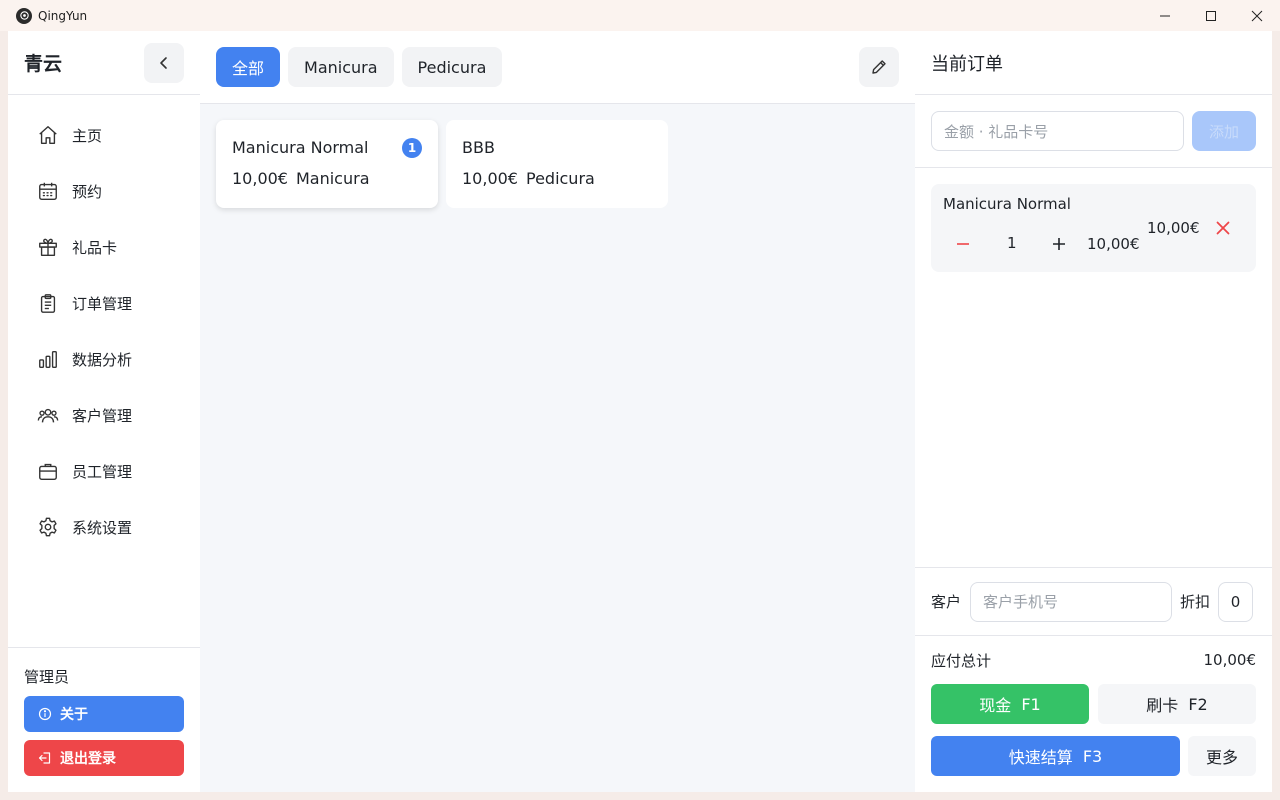  What do you see at coordinates (332, 178) in the screenshot?
I see `product-category: Manicura` at bounding box center [332, 178].